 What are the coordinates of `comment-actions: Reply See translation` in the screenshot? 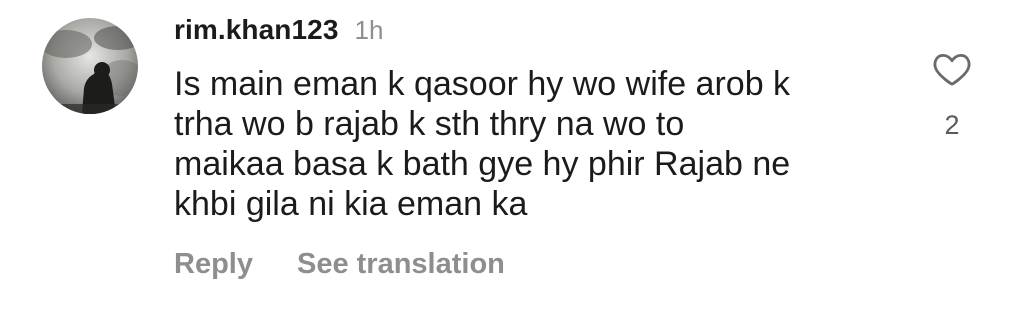 It's located at (339, 264).